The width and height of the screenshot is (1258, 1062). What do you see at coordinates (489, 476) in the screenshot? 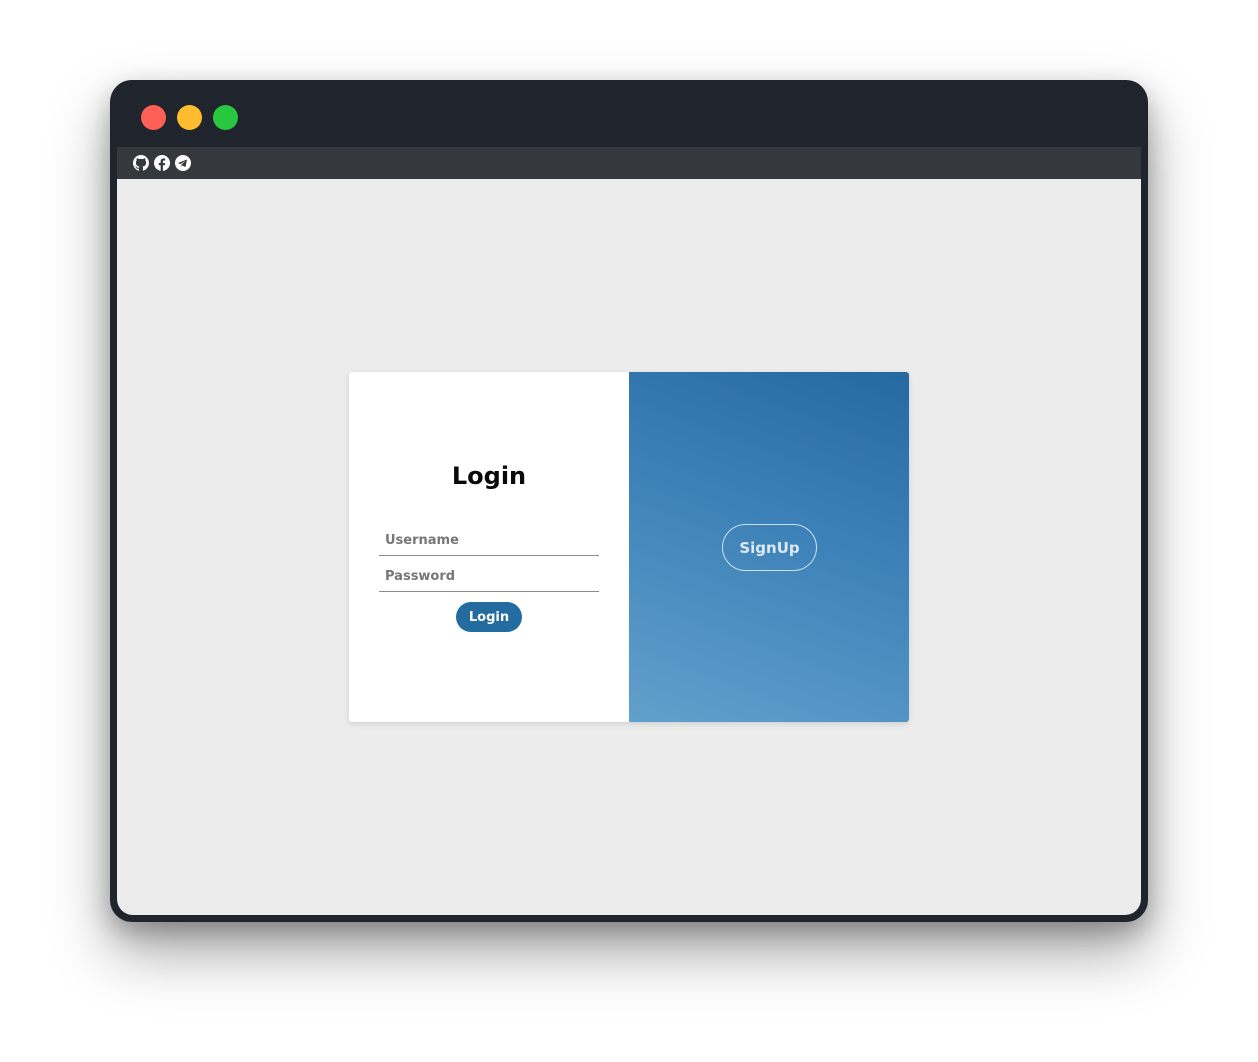
I see `login-title: Login` at bounding box center [489, 476].